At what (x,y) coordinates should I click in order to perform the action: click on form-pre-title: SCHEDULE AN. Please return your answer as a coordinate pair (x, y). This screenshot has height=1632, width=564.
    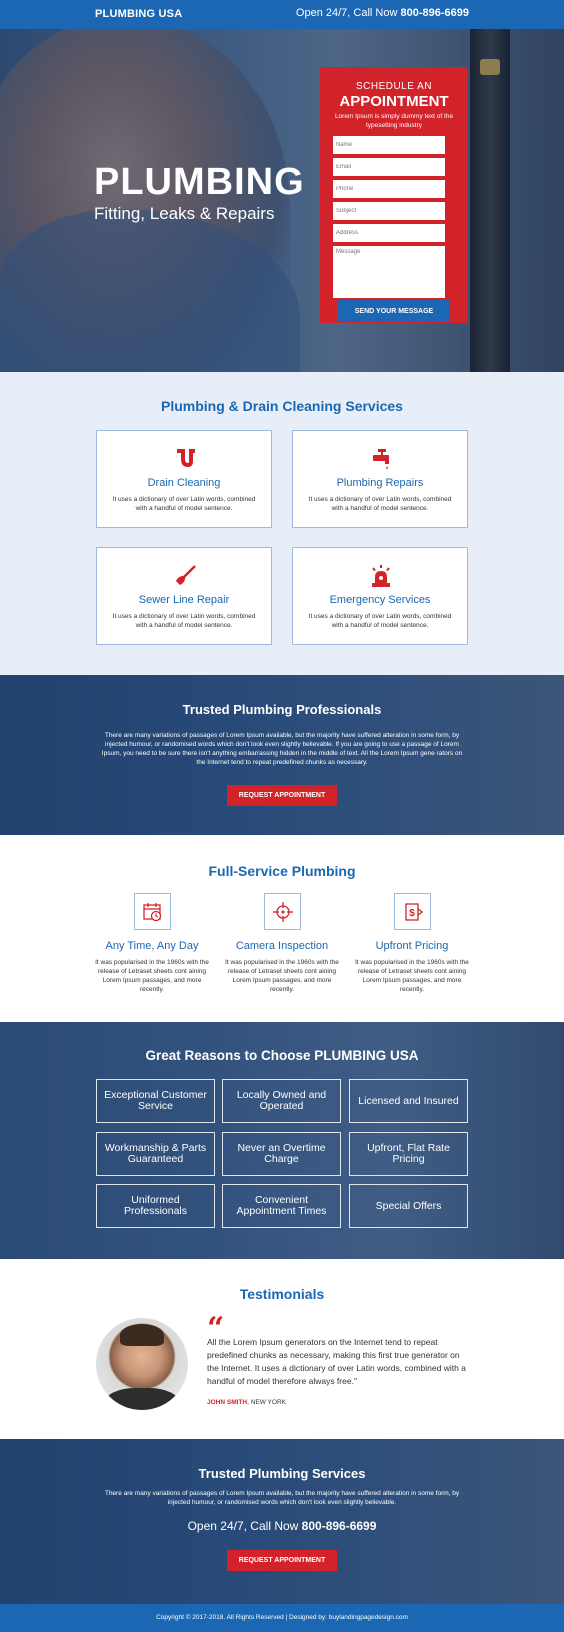
    Looking at the image, I should click on (394, 86).